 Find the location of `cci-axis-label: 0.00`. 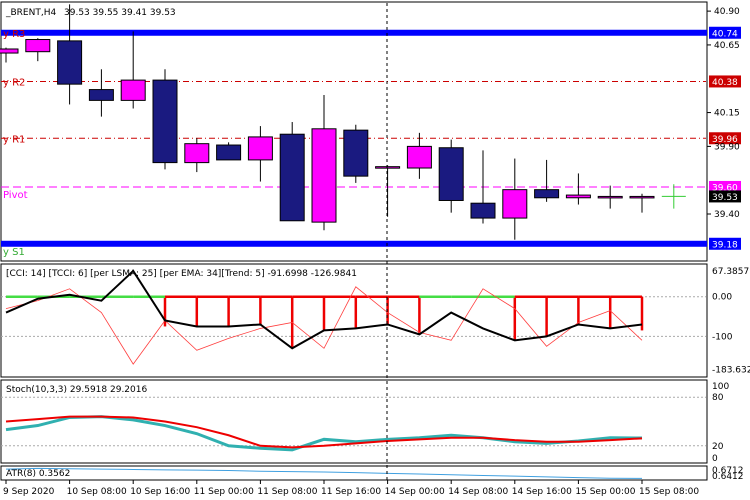

cci-axis-label: 0.00 is located at coordinates (722, 298).